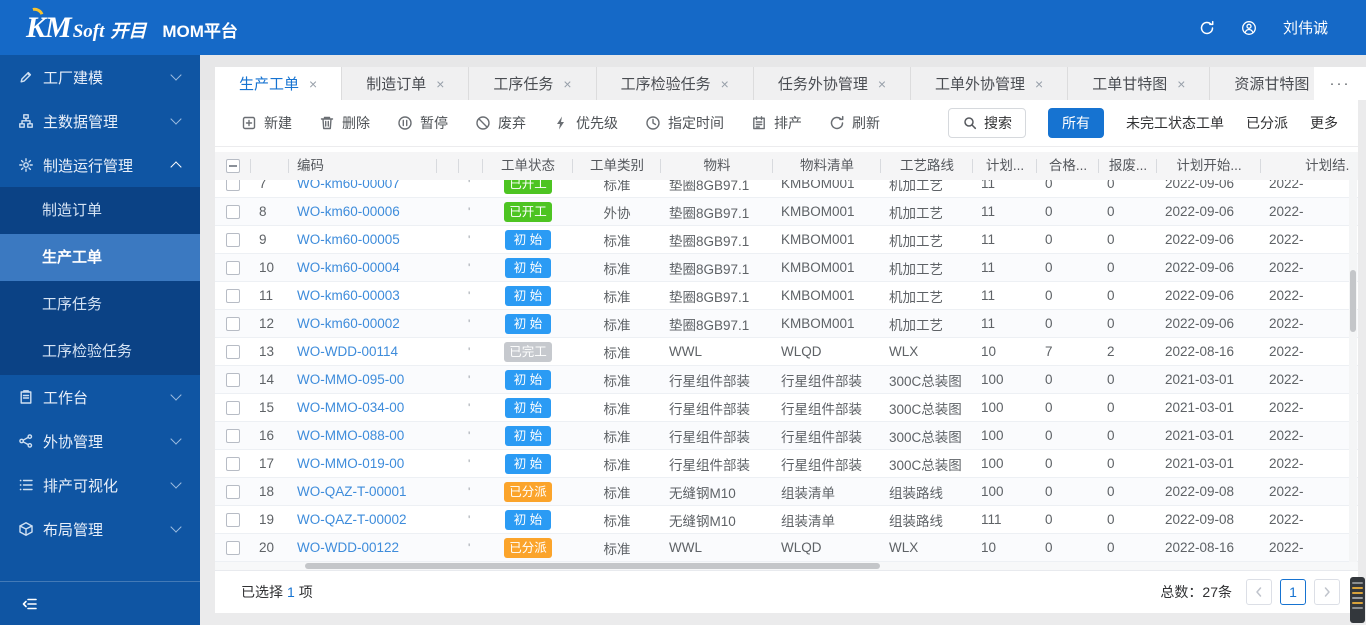 This screenshot has width=1366, height=625. I want to click on sidebar-item-layout-management: 布局管理, so click(100, 529).